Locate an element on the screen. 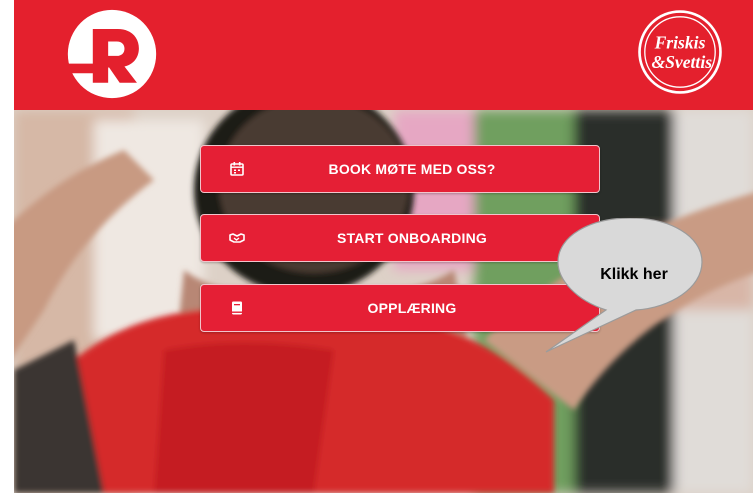 Image resolution: width=753 pixels, height=493 pixels. handshake-icon is located at coordinates (237, 238).